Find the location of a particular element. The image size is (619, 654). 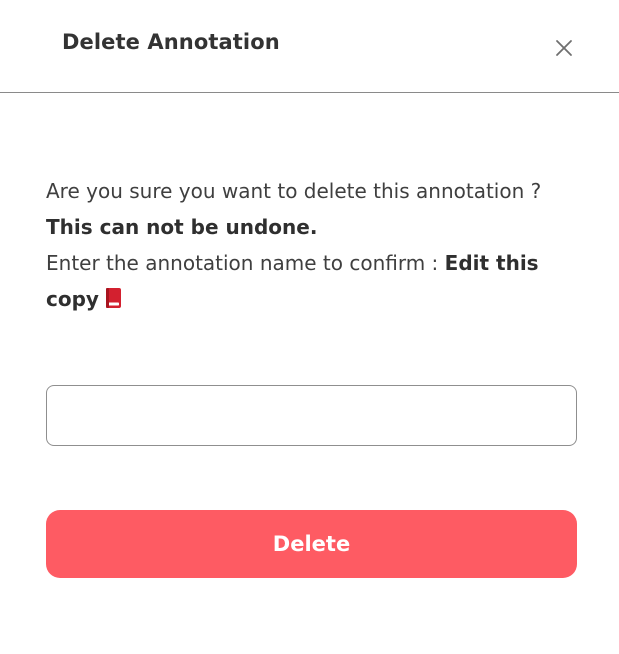

message-warning: This can not be undone. is located at coordinates (182, 227).